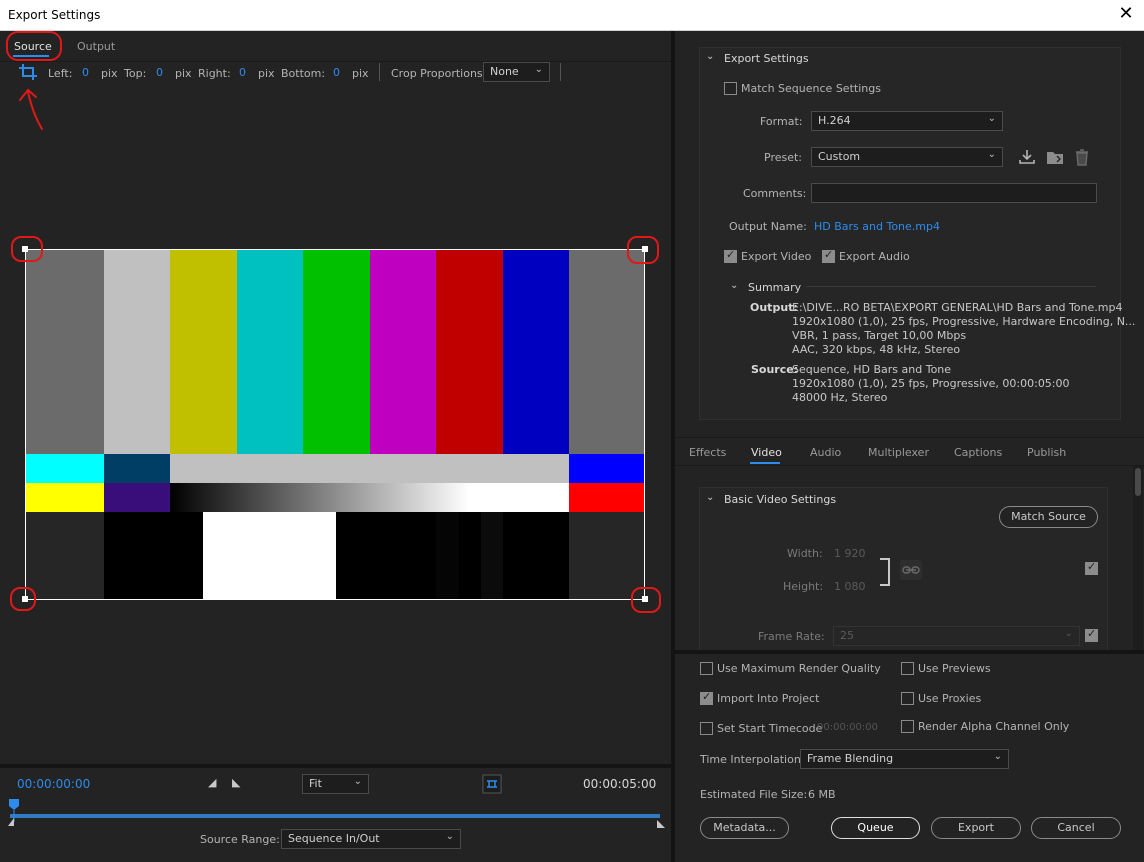  What do you see at coordinates (954, 668) in the screenshot?
I see `use-previews-label: Use Previews` at bounding box center [954, 668].